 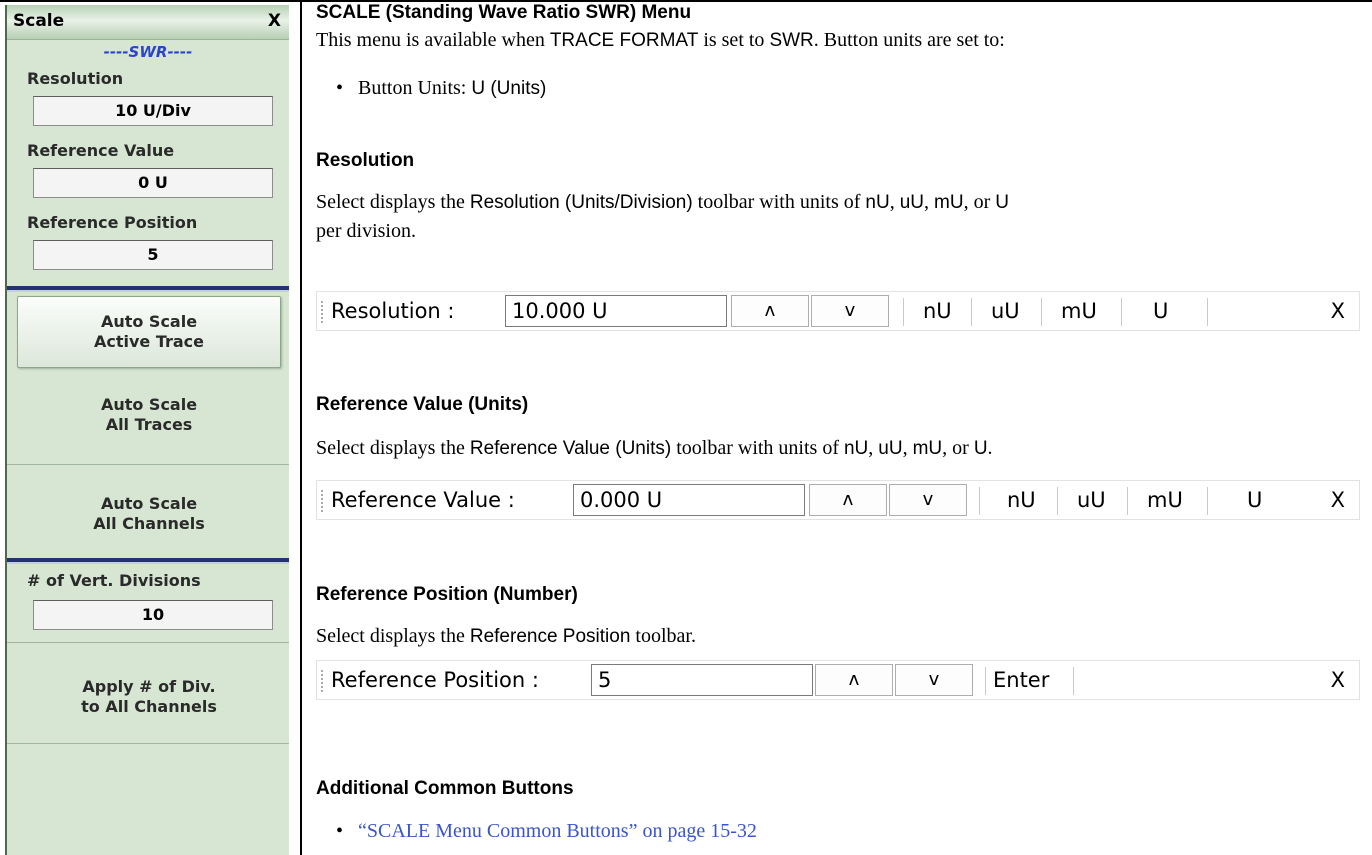 I want to click on bullet-text: Button Units:, so click(x=415, y=88).